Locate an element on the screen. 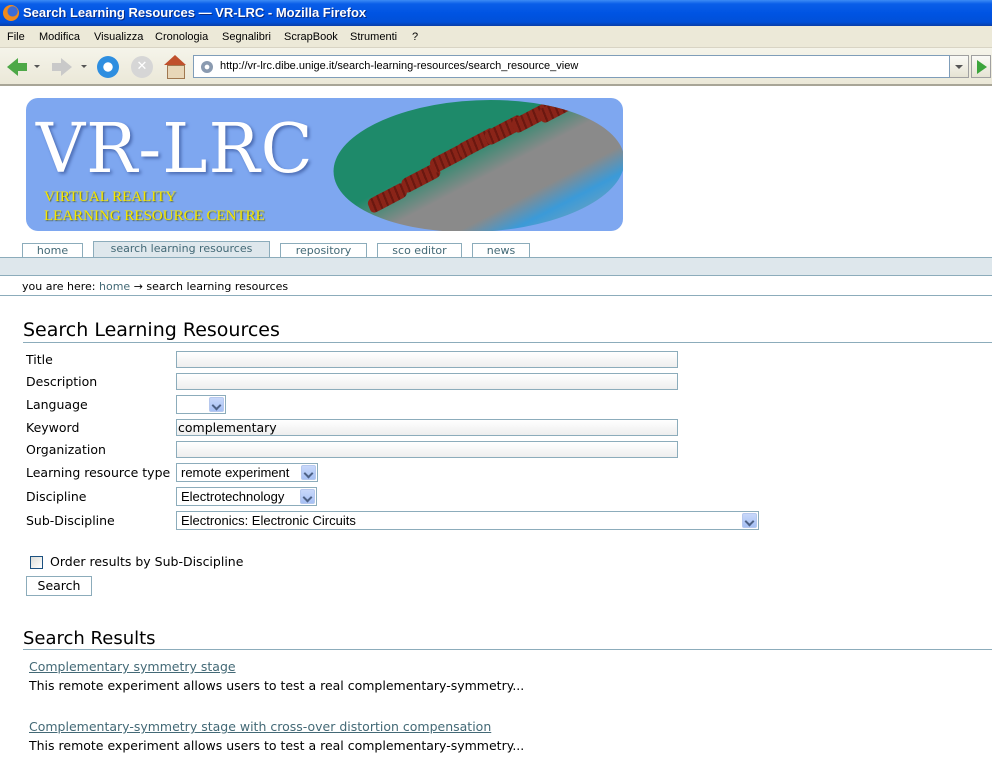  language-label: Language is located at coordinates (57, 404).